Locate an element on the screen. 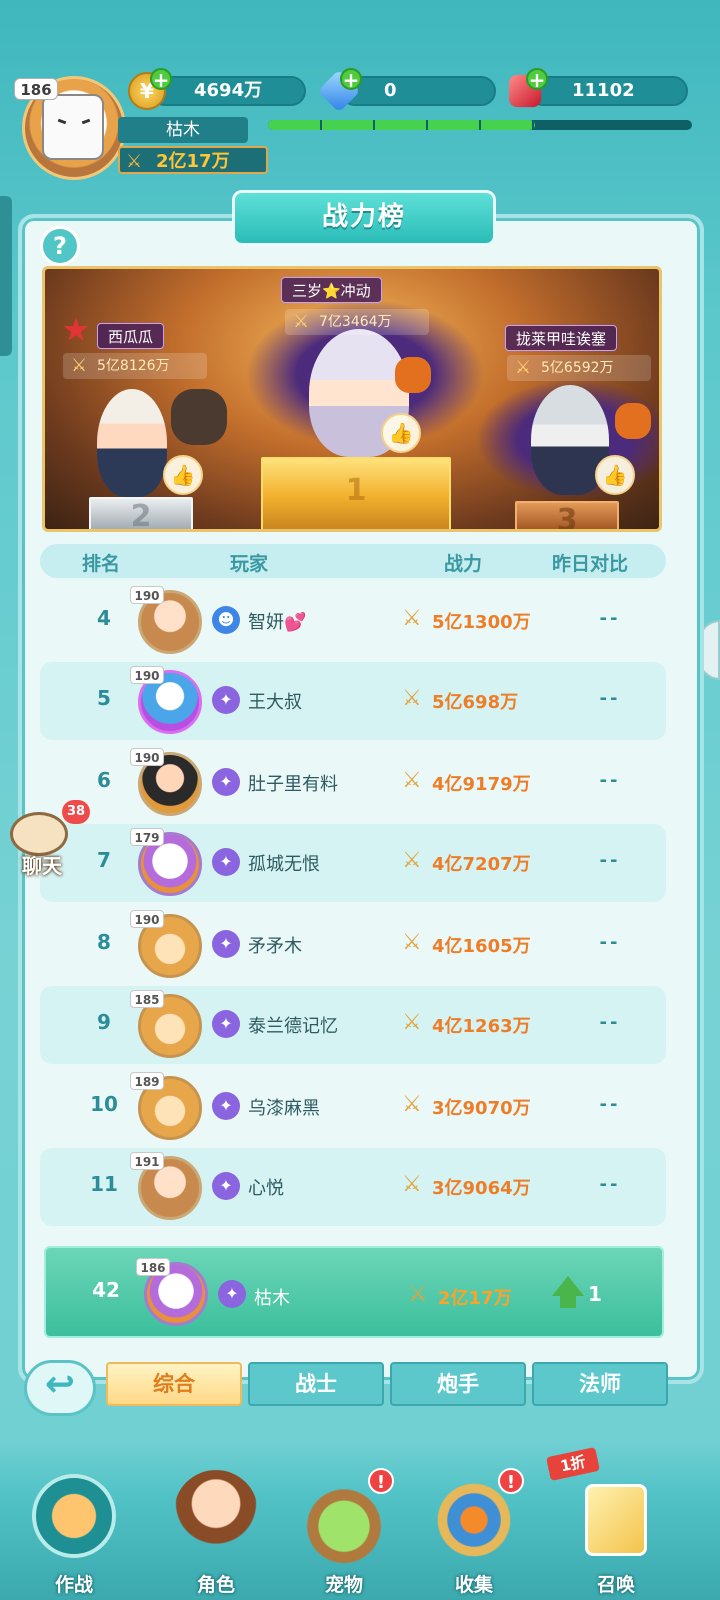  row-level-badge: 185 is located at coordinates (147, 999).